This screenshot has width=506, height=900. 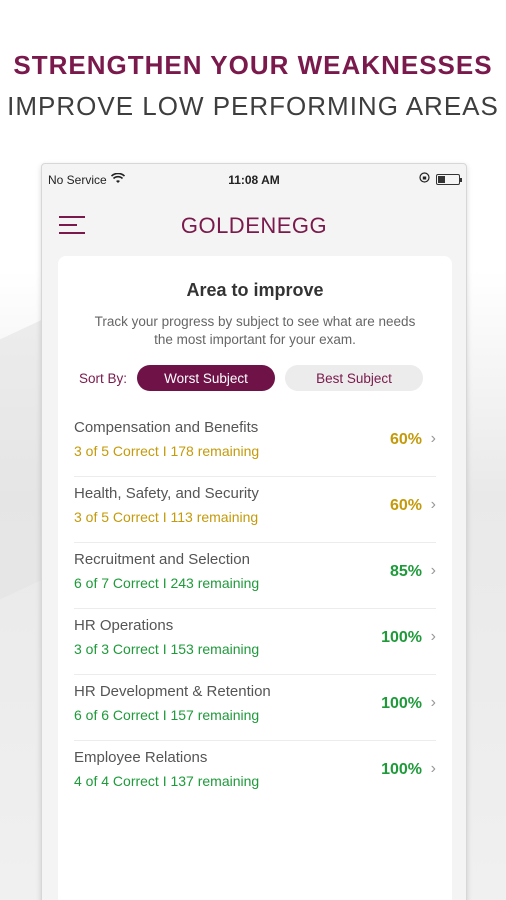 I want to click on sort-bar: Sort By: Worst Subject Best Subject, so click(x=255, y=378).